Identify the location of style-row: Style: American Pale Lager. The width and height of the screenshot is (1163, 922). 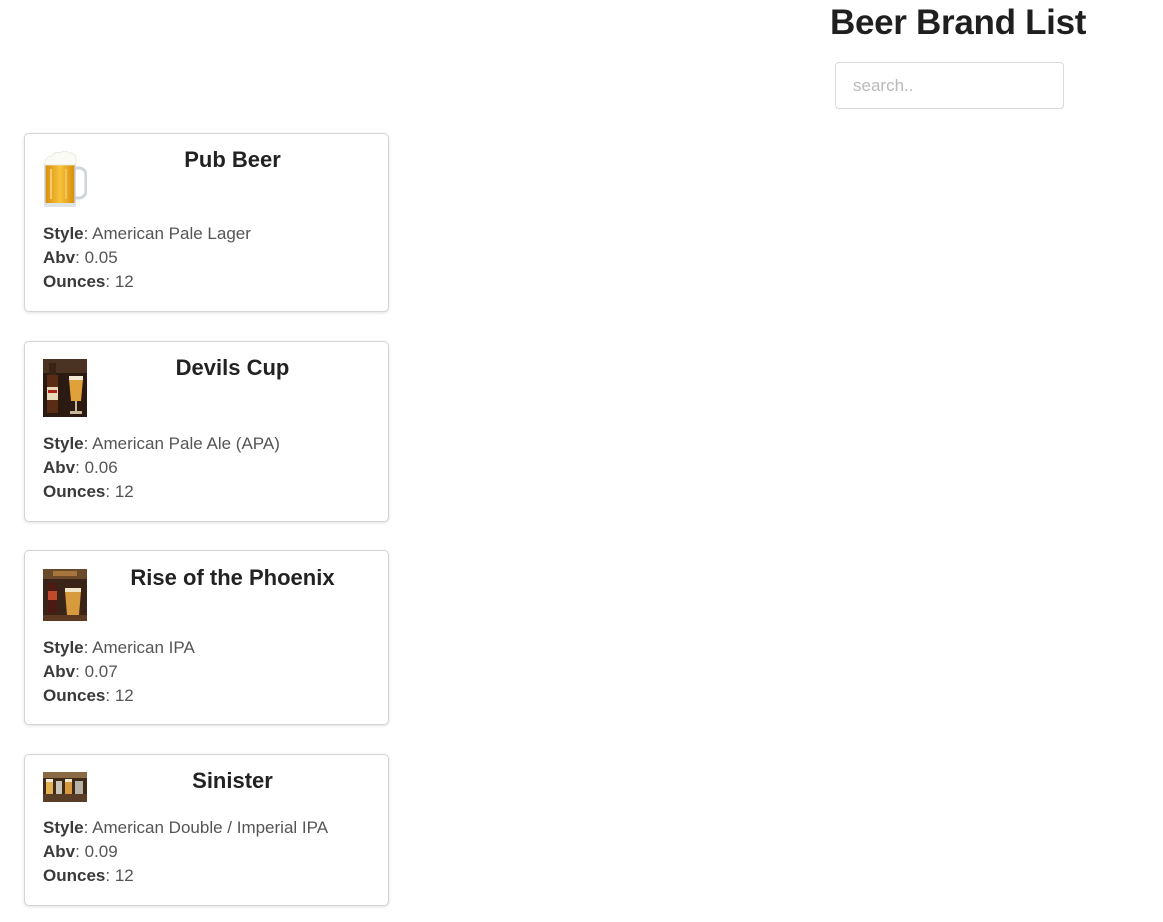
(210, 234).